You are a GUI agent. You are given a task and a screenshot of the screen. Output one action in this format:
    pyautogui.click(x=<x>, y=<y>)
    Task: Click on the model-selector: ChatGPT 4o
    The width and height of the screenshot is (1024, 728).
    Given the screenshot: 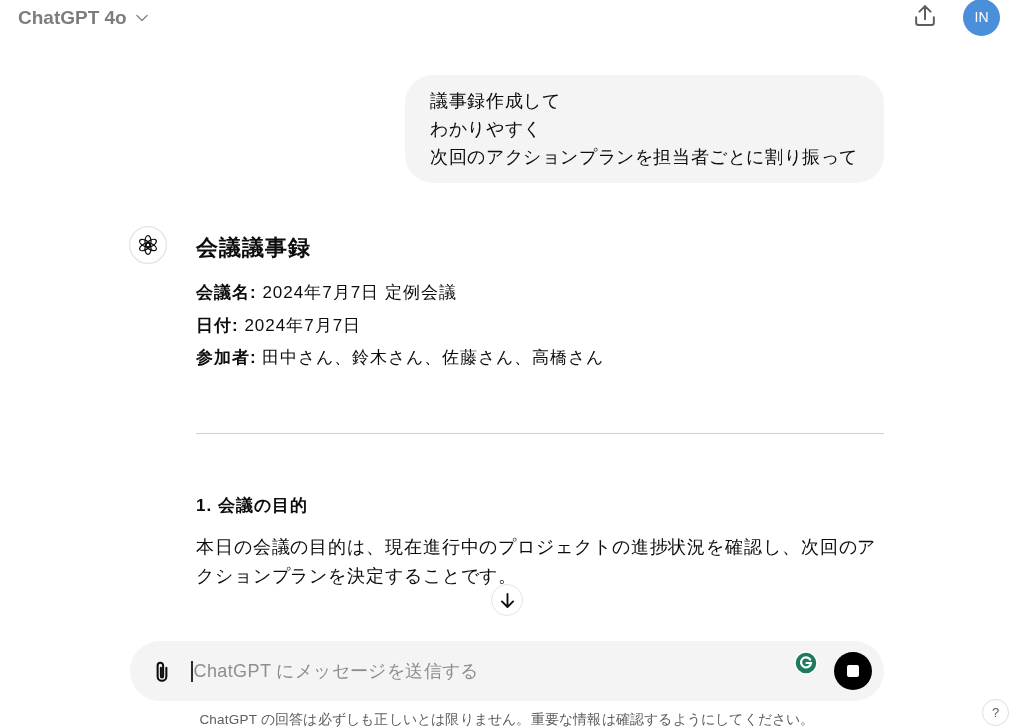 What is the action you would take?
    pyautogui.click(x=83, y=18)
    